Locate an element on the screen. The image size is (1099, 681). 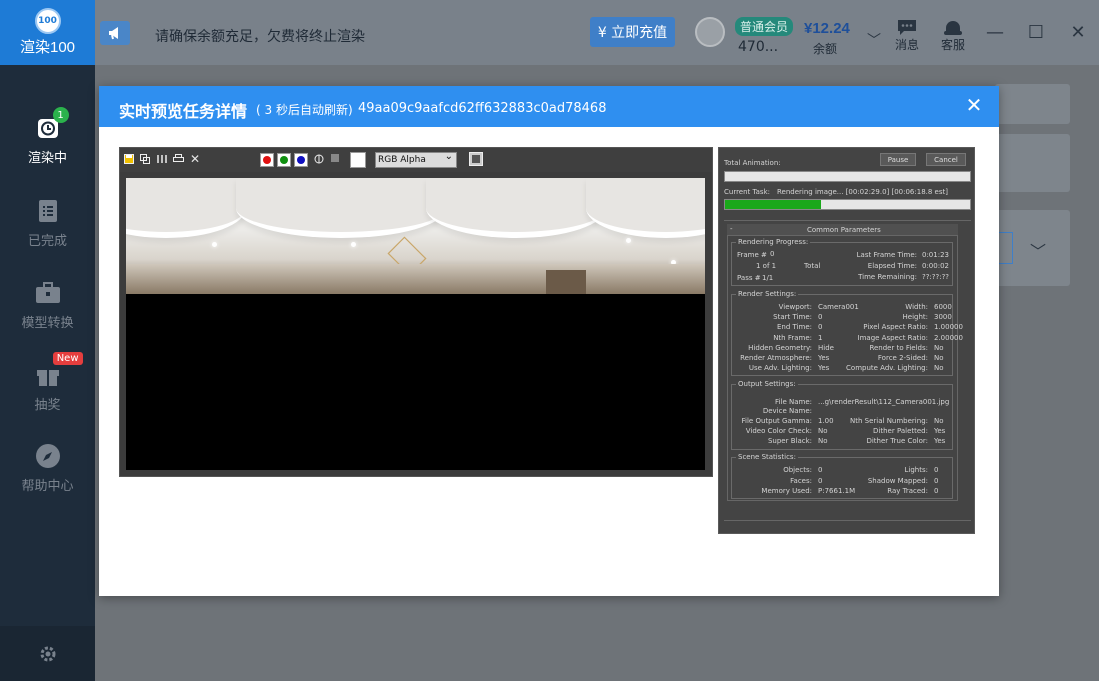
green-channel-toggle is located at coordinates (284, 160).